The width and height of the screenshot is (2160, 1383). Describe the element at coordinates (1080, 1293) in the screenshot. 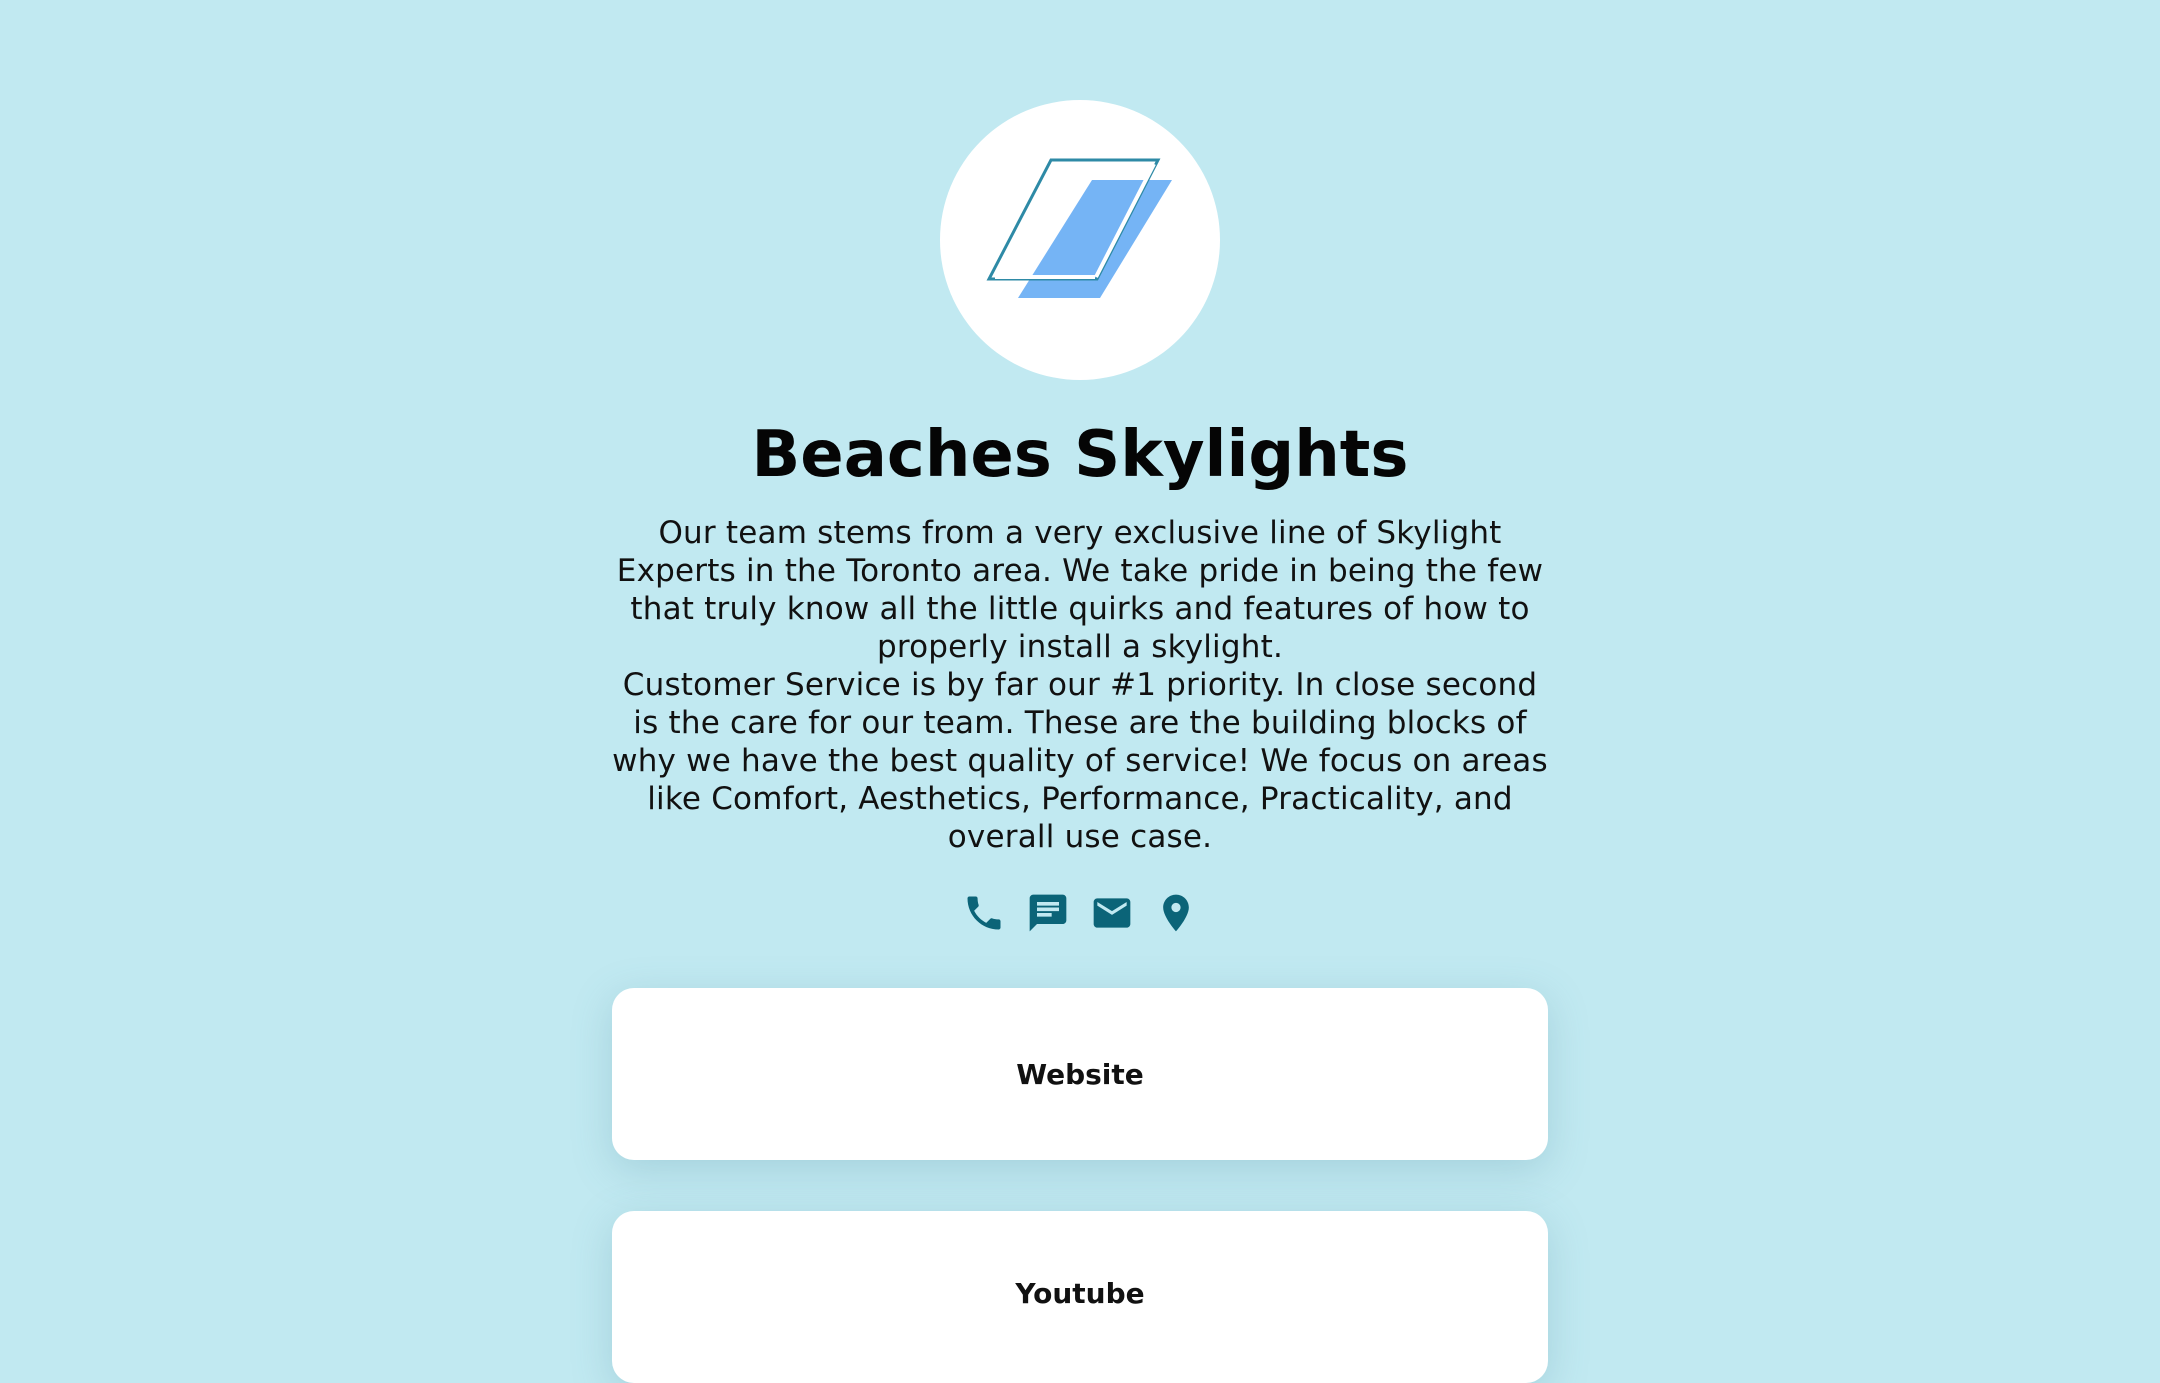

I see `link-label: Youtube` at that location.